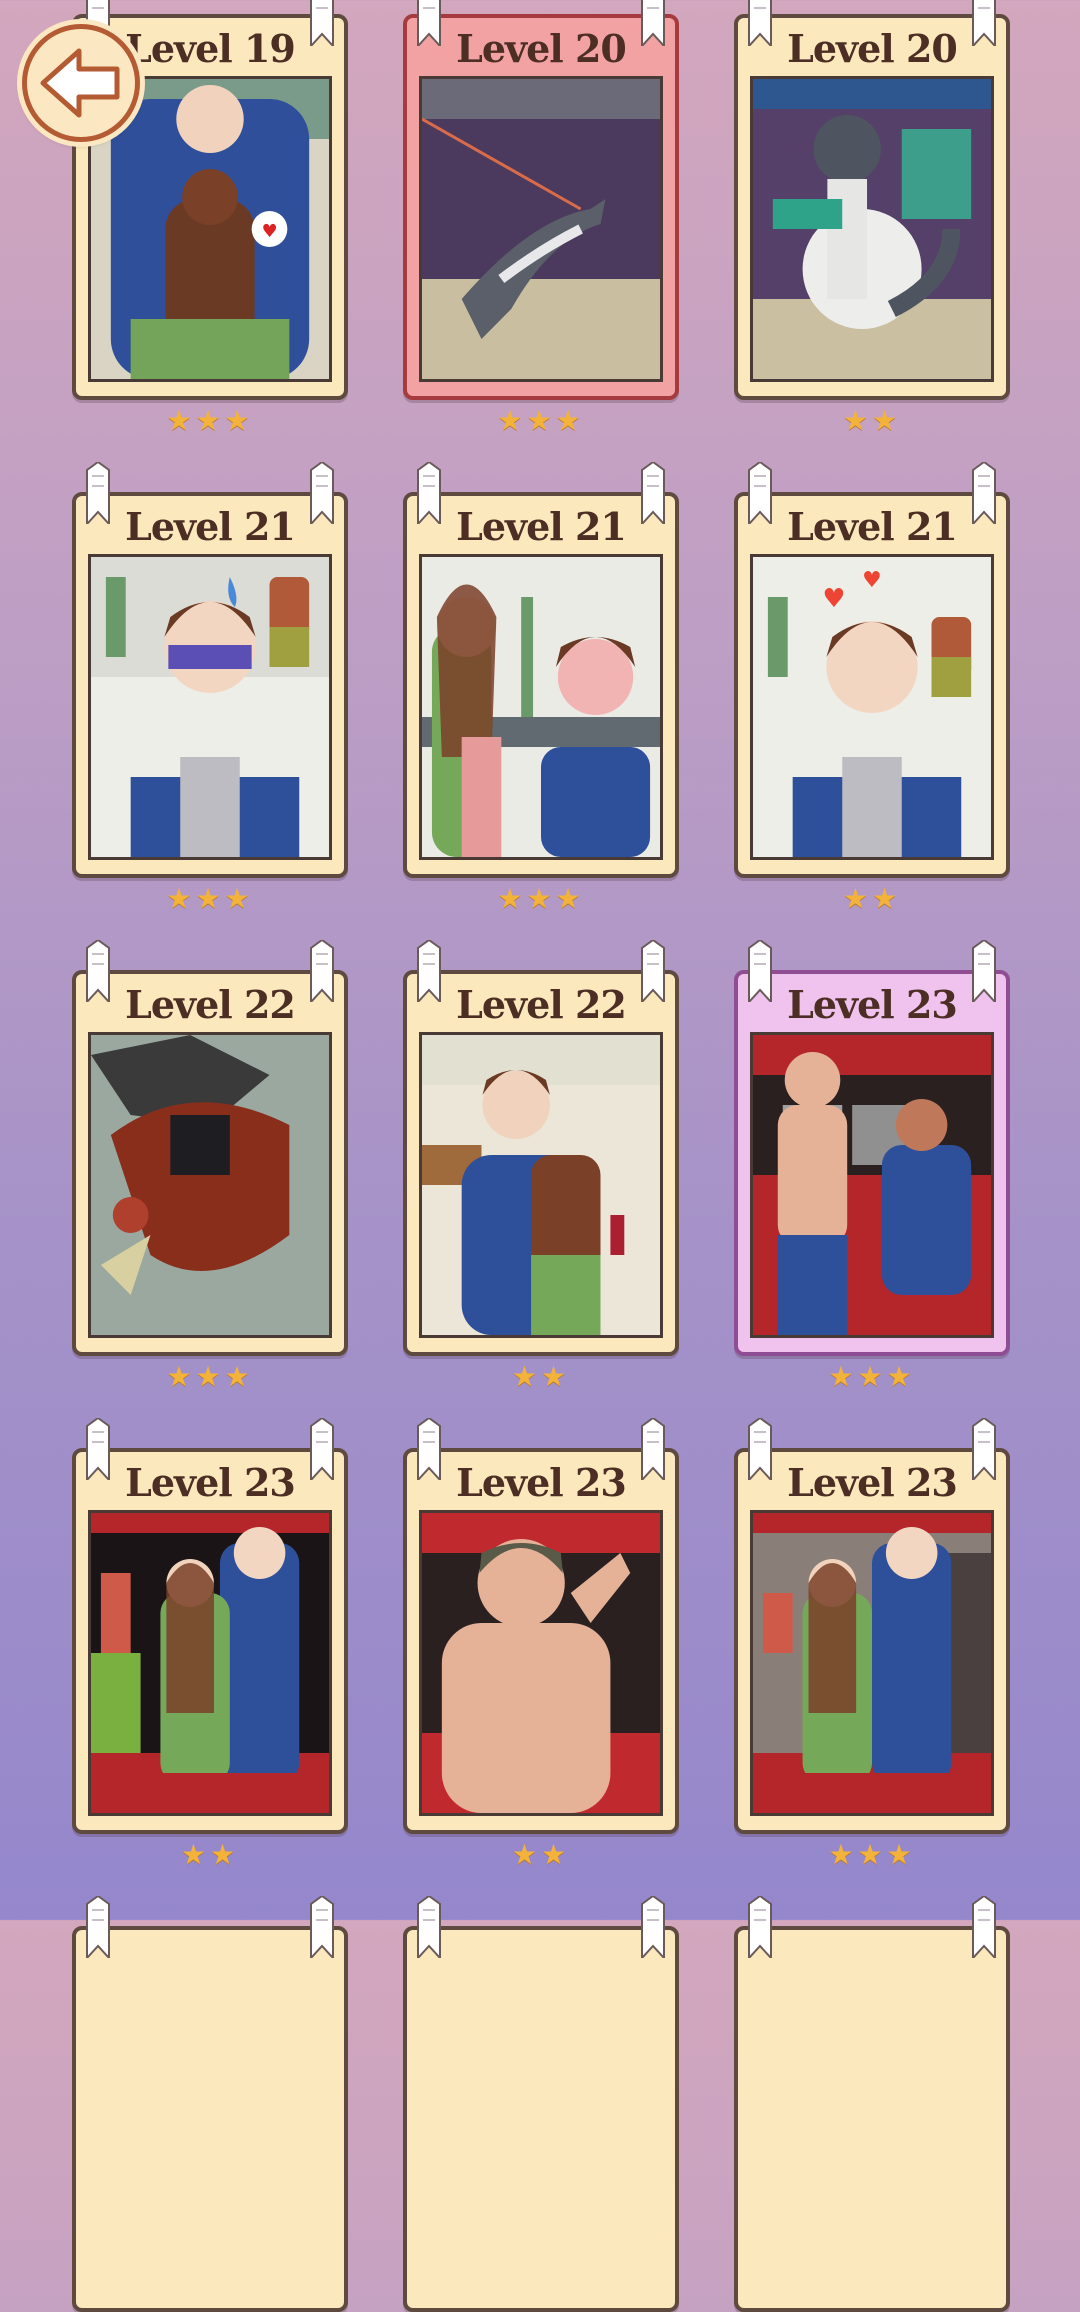 The image size is (1080, 2312). Describe the element at coordinates (872, 707) in the screenshot. I see `level-illustration: ♥ ♥` at that location.